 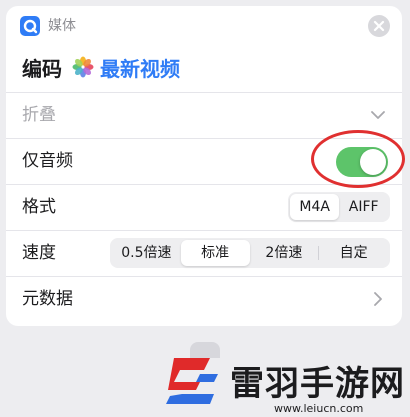 What do you see at coordinates (39, 115) in the screenshot?
I see `collapse-label: 折叠` at bounding box center [39, 115].